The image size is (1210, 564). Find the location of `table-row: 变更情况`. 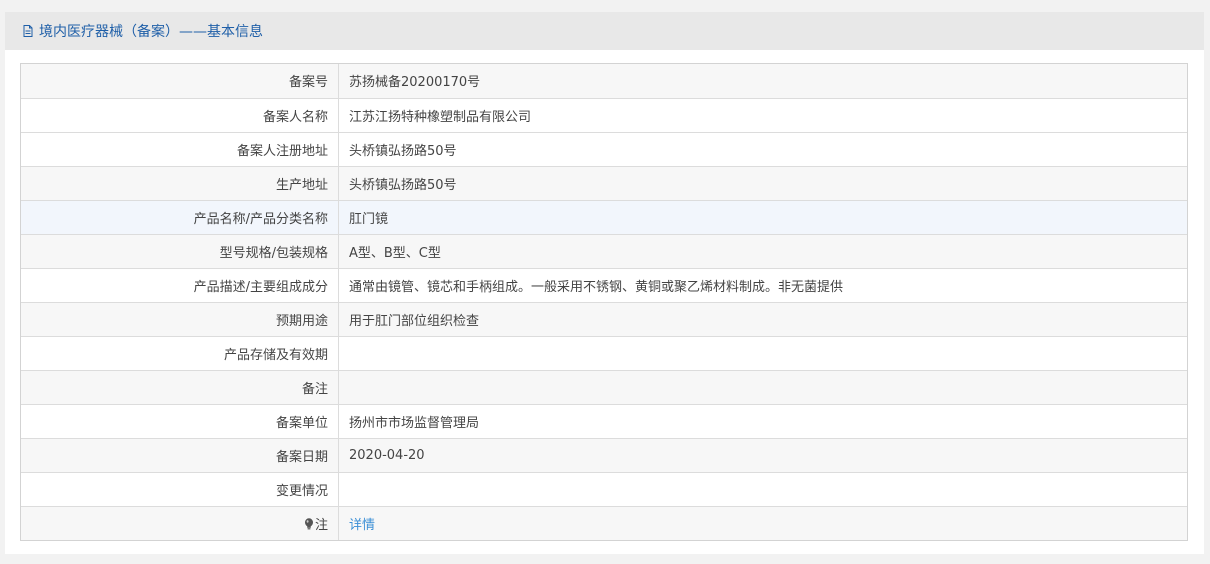

table-row: 变更情况 is located at coordinates (604, 489).